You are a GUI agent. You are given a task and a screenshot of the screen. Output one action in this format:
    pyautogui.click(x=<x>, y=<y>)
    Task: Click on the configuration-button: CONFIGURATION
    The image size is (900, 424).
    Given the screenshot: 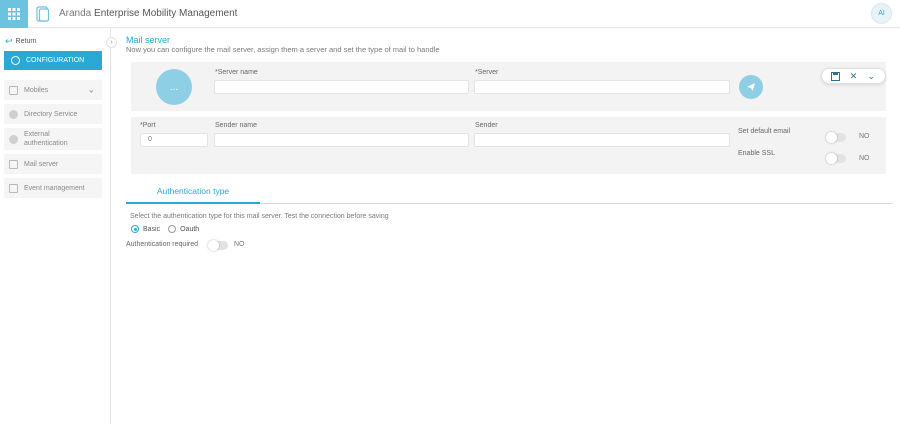 What is the action you would take?
    pyautogui.click(x=53, y=60)
    